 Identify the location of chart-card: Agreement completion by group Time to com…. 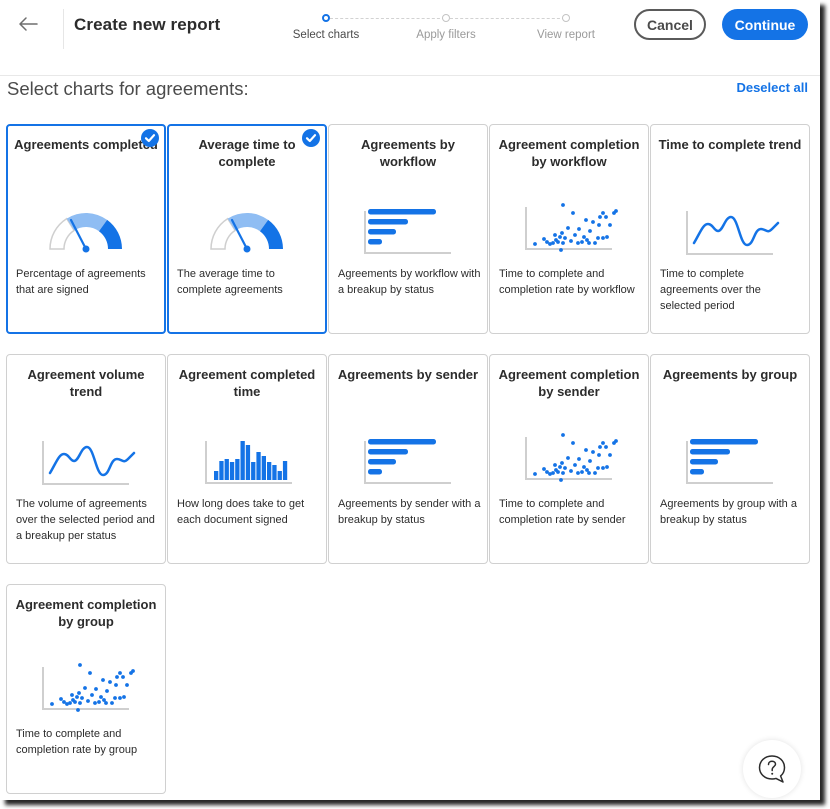
(86, 689).